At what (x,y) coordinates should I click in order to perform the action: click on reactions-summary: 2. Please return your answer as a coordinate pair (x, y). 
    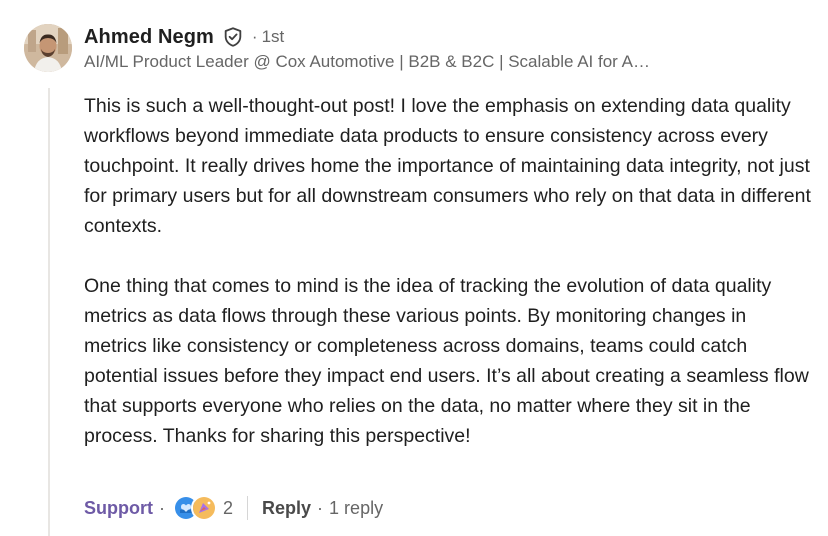
    Looking at the image, I should click on (203, 508).